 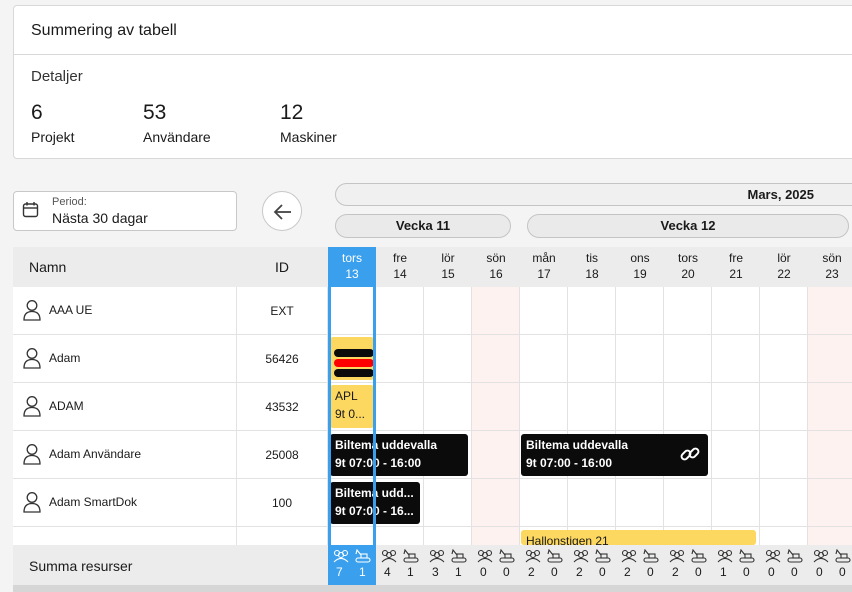 What do you see at coordinates (346, 396) in the screenshot?
I see `event-title: APL` at bounding box center [346, 396].